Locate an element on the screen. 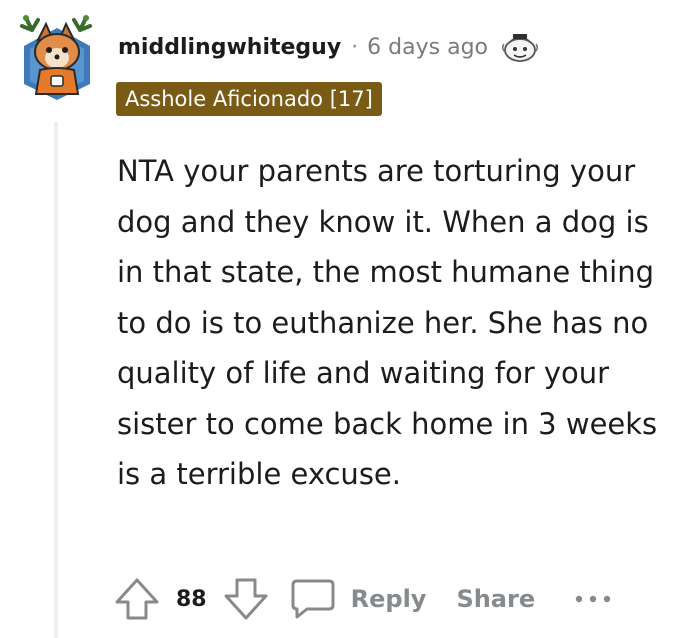  downvote-arrow-icon is located at coordinates (246, 599).